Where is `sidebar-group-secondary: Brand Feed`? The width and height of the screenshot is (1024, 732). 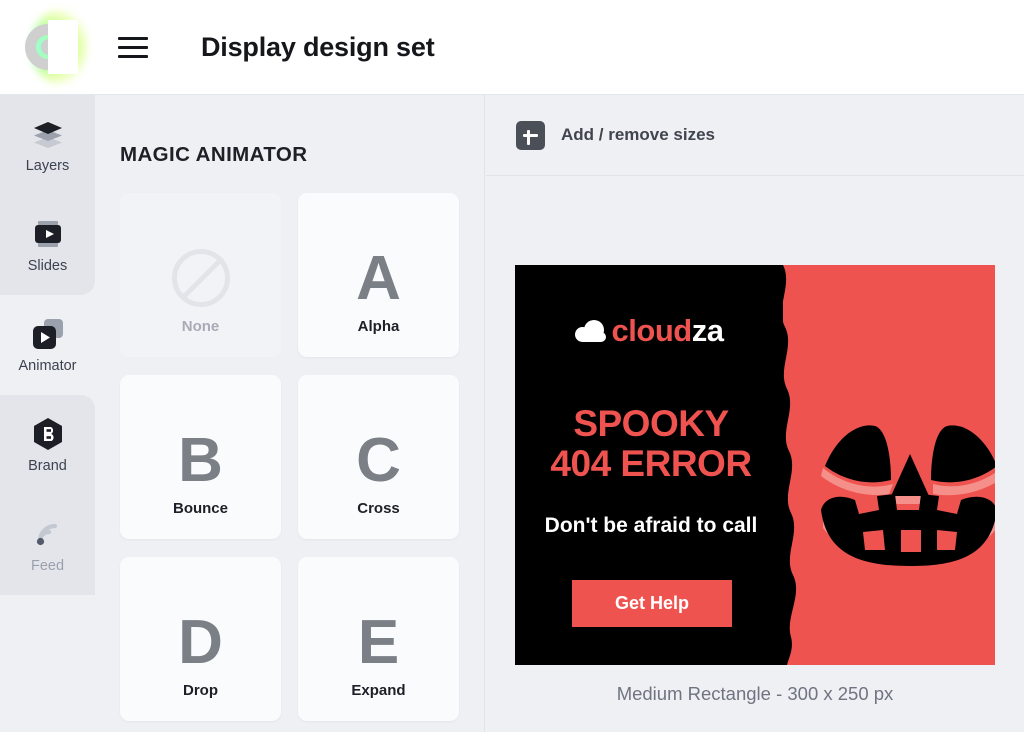 sidebar-group-secondary: Brand Feed is located at coordinates (47, 495).